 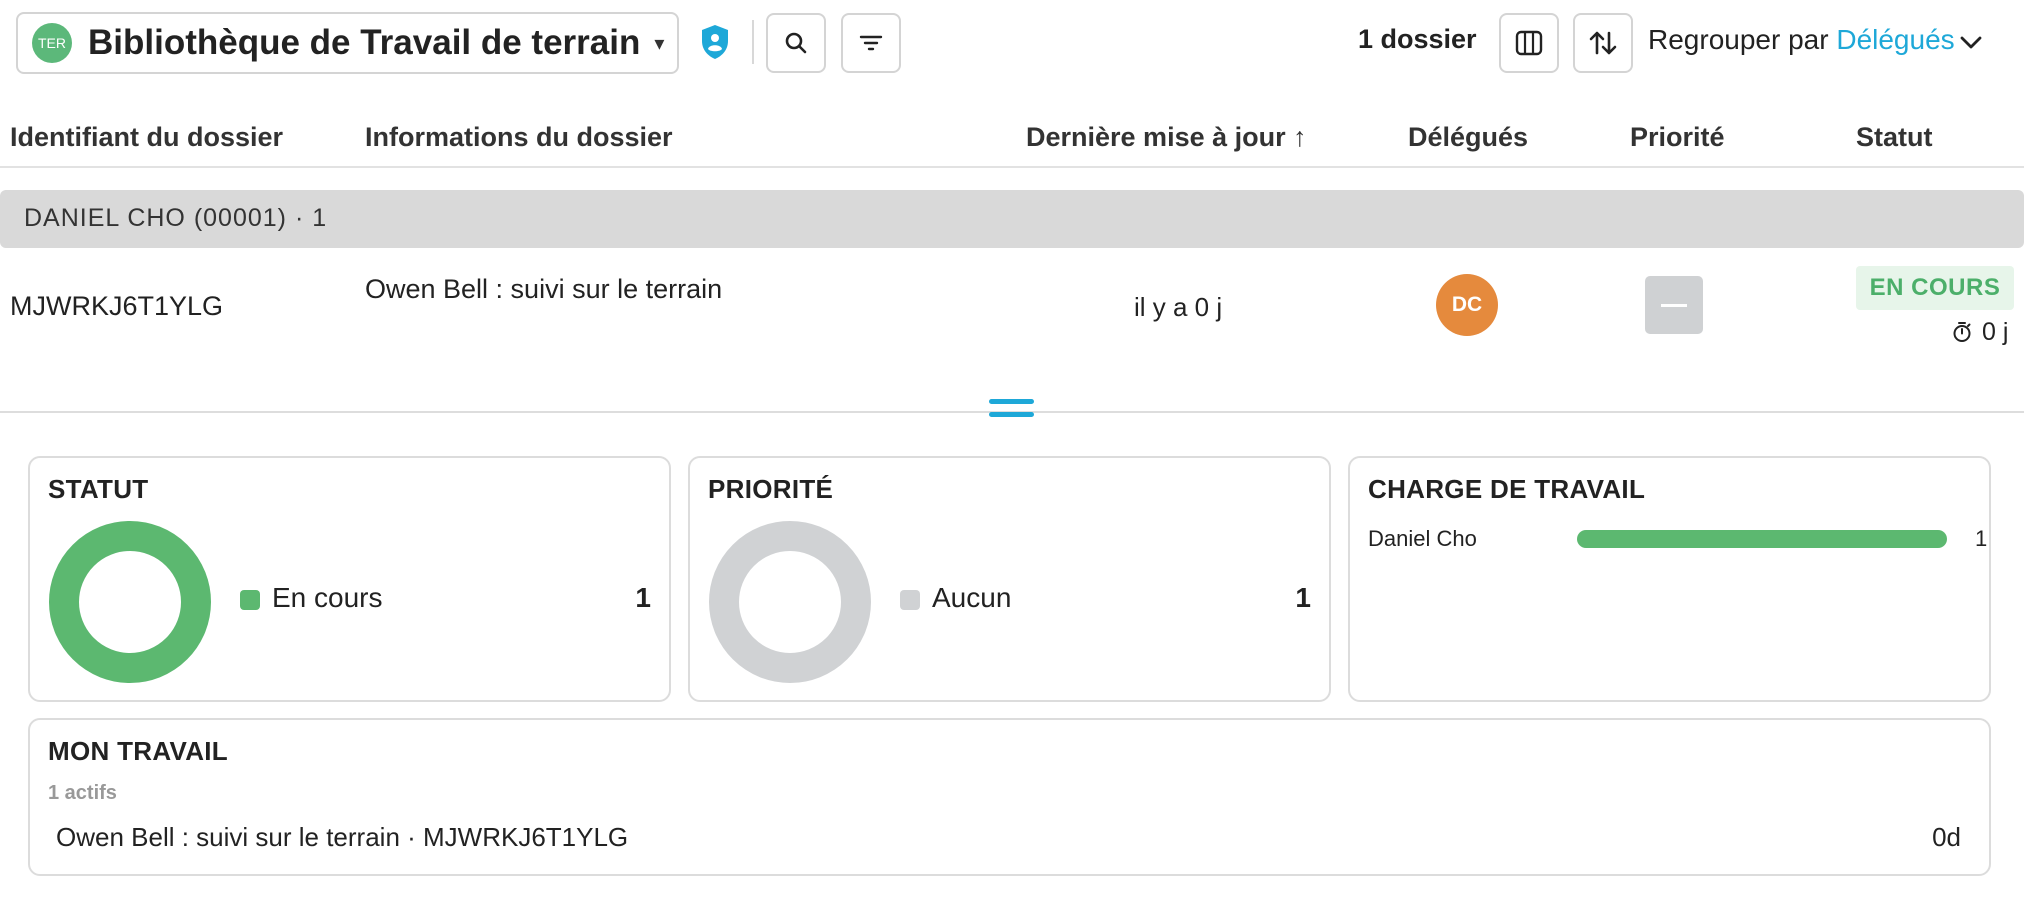 I want to click on library-selector: TER Bibliothèque de Travail de terrain ▾, so click(x=347, y=43).